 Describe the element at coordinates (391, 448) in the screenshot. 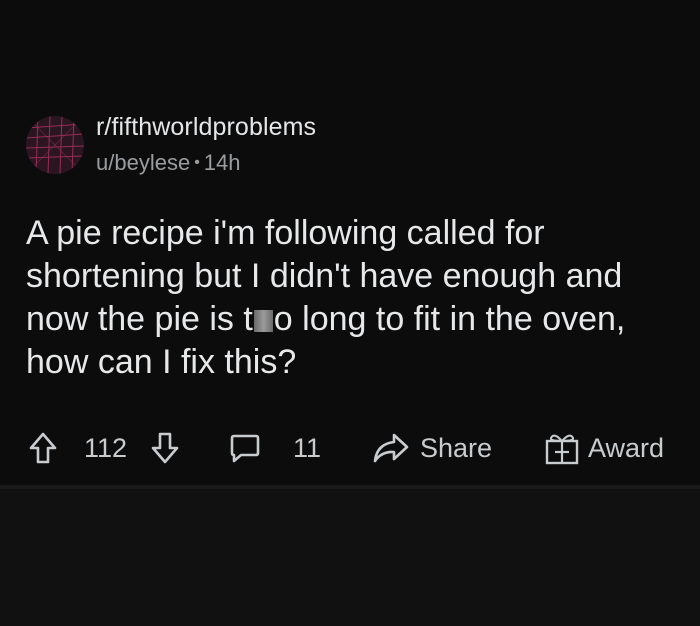

I see `share-arrow-icon` at that location.